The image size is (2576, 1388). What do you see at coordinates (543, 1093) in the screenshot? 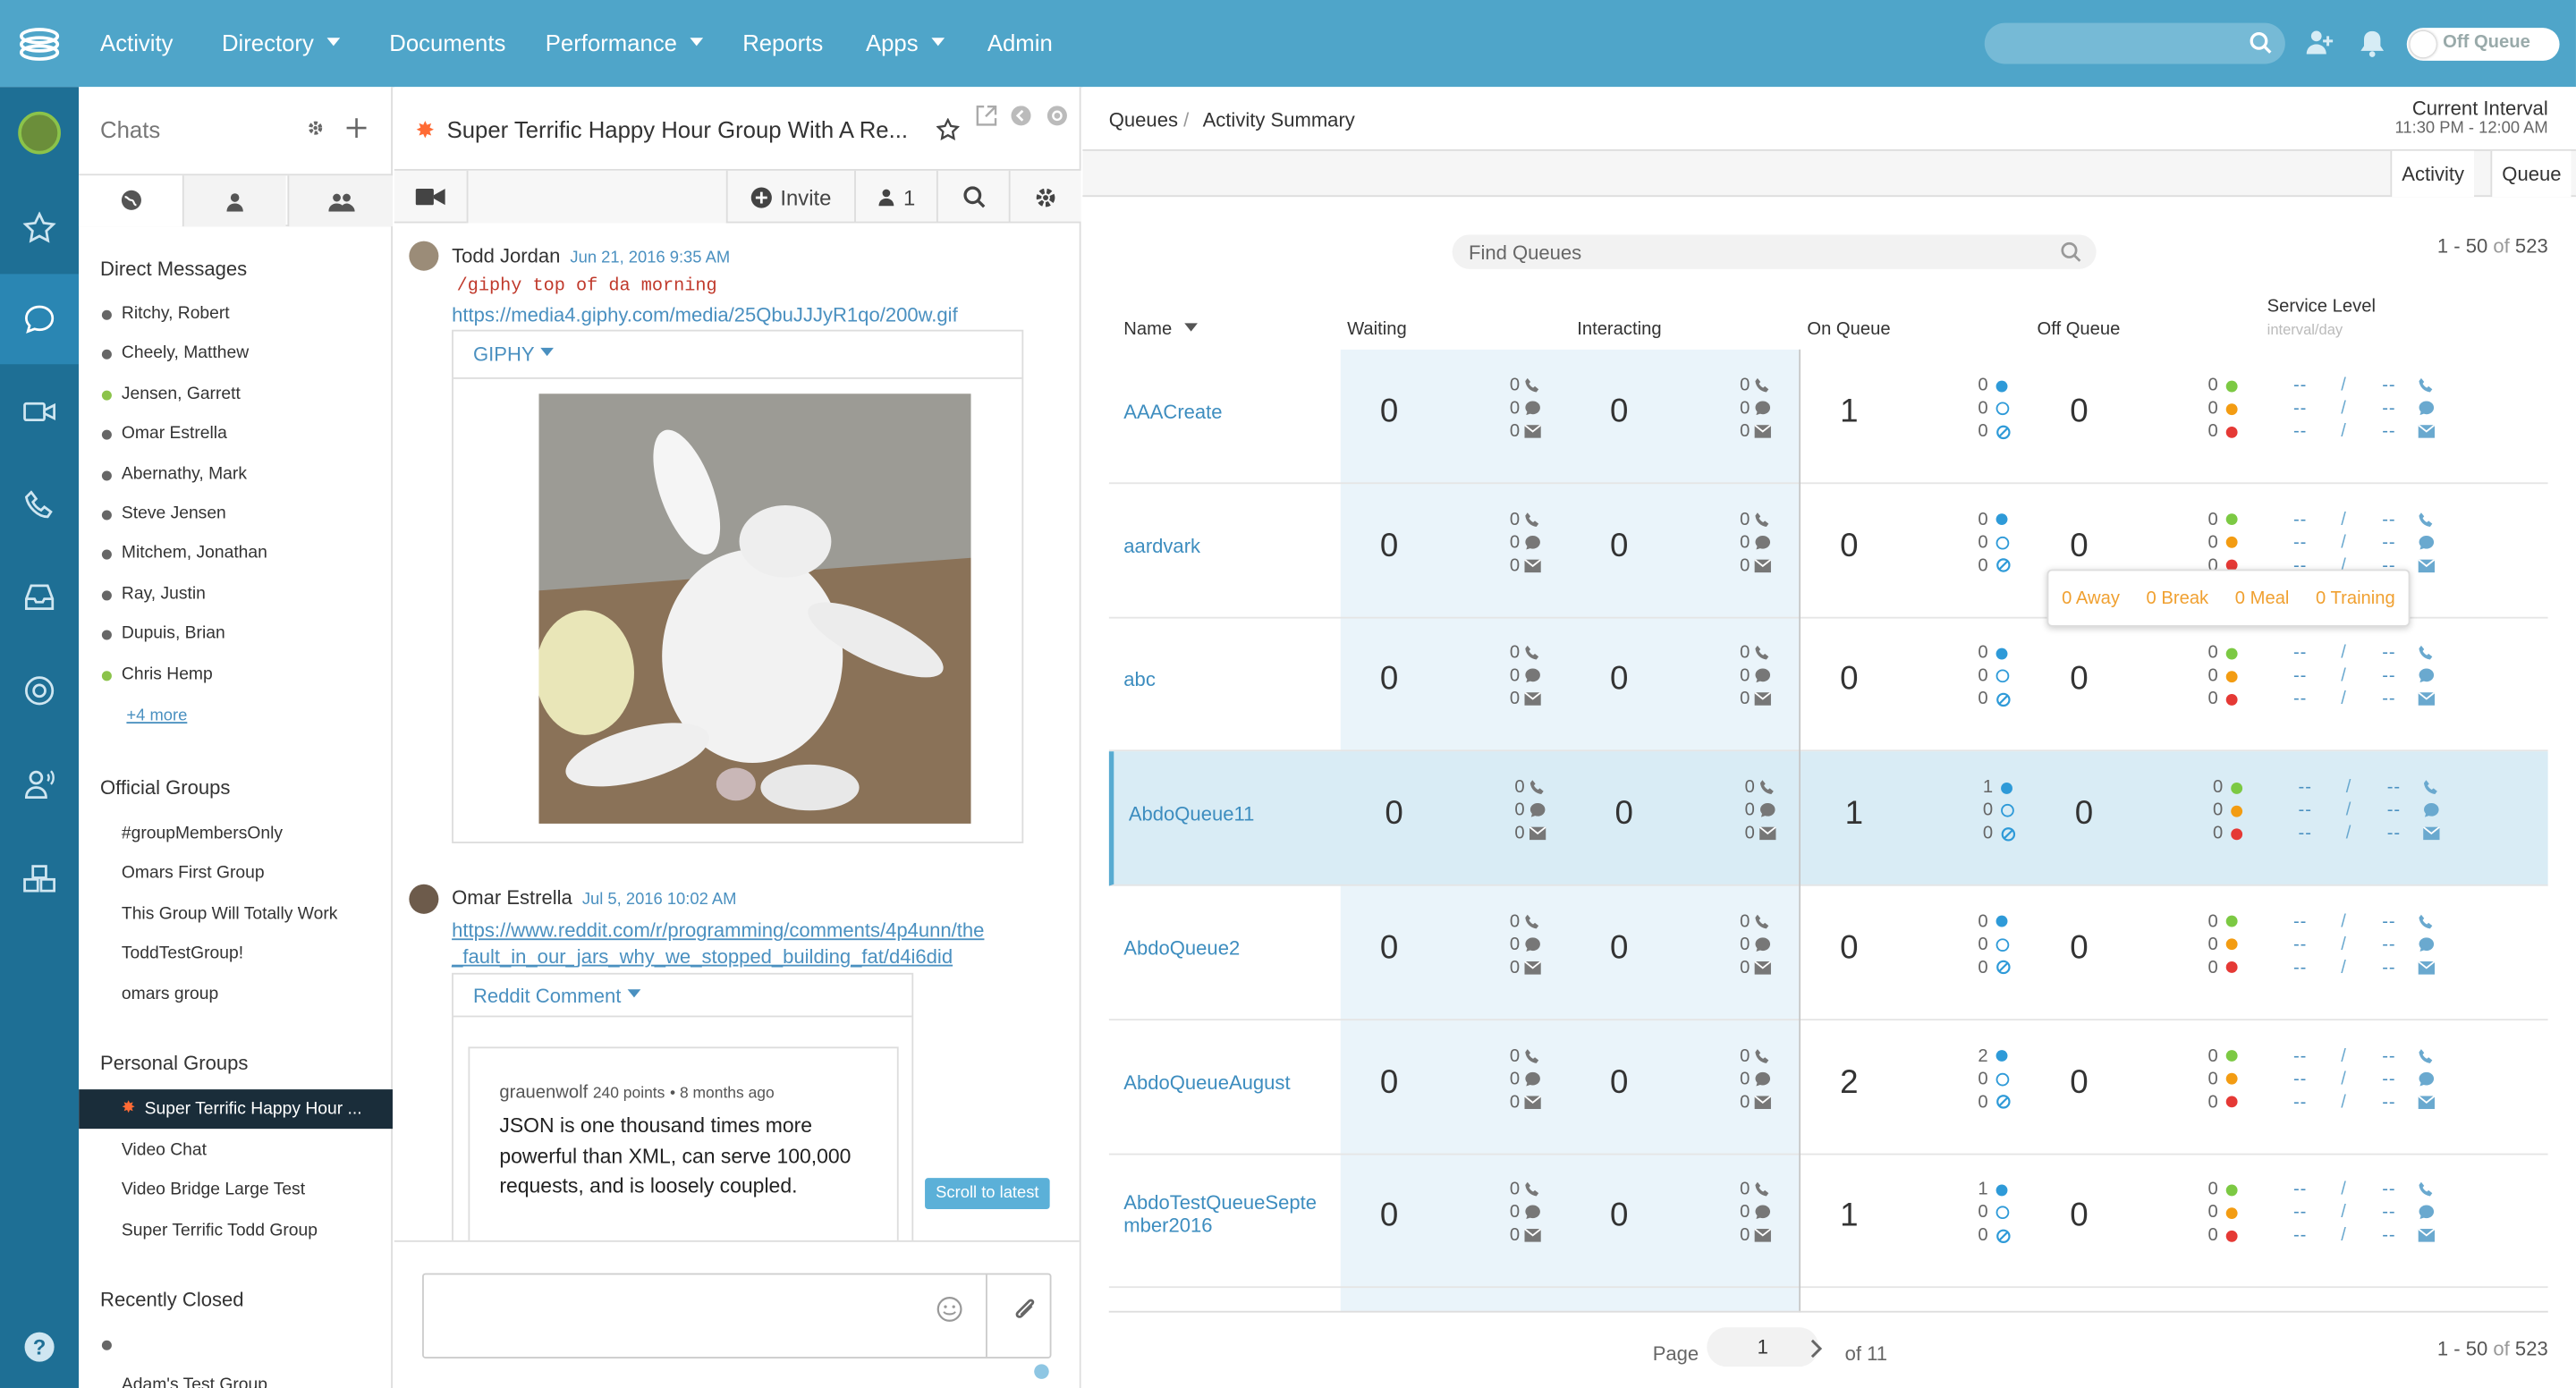
I see `comment-user: grauenwolf` at bounding box center [543, 1093].